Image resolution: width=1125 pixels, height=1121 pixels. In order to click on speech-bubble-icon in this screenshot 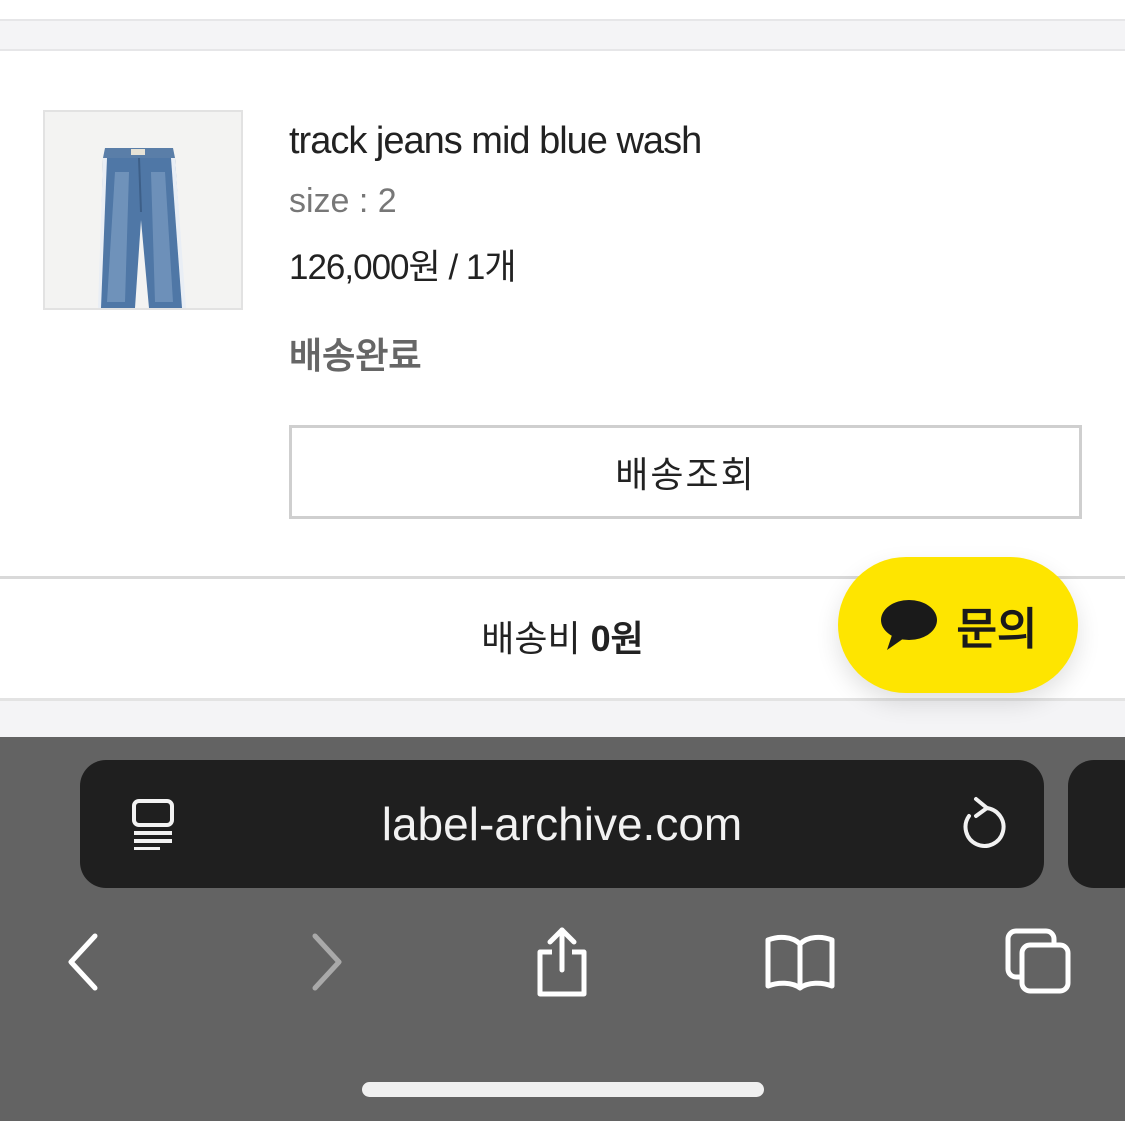, I will do `click(908, 625)`.